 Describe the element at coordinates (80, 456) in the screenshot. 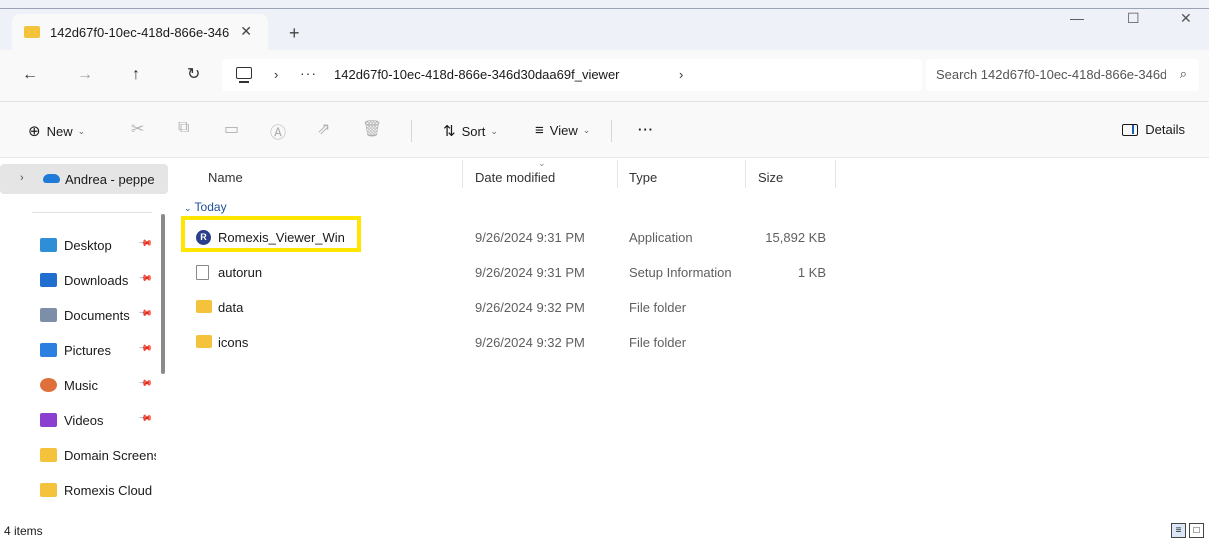

I see `sidebar-item-domain-screens: Domain Screens` at that location.